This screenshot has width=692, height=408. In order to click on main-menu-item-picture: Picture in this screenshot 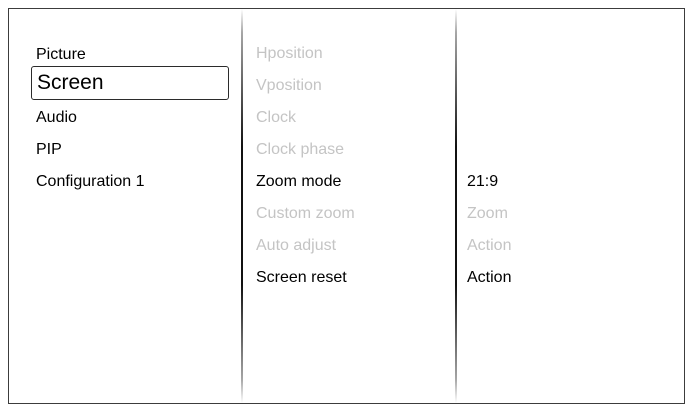, I will do `click(61, 55)`.